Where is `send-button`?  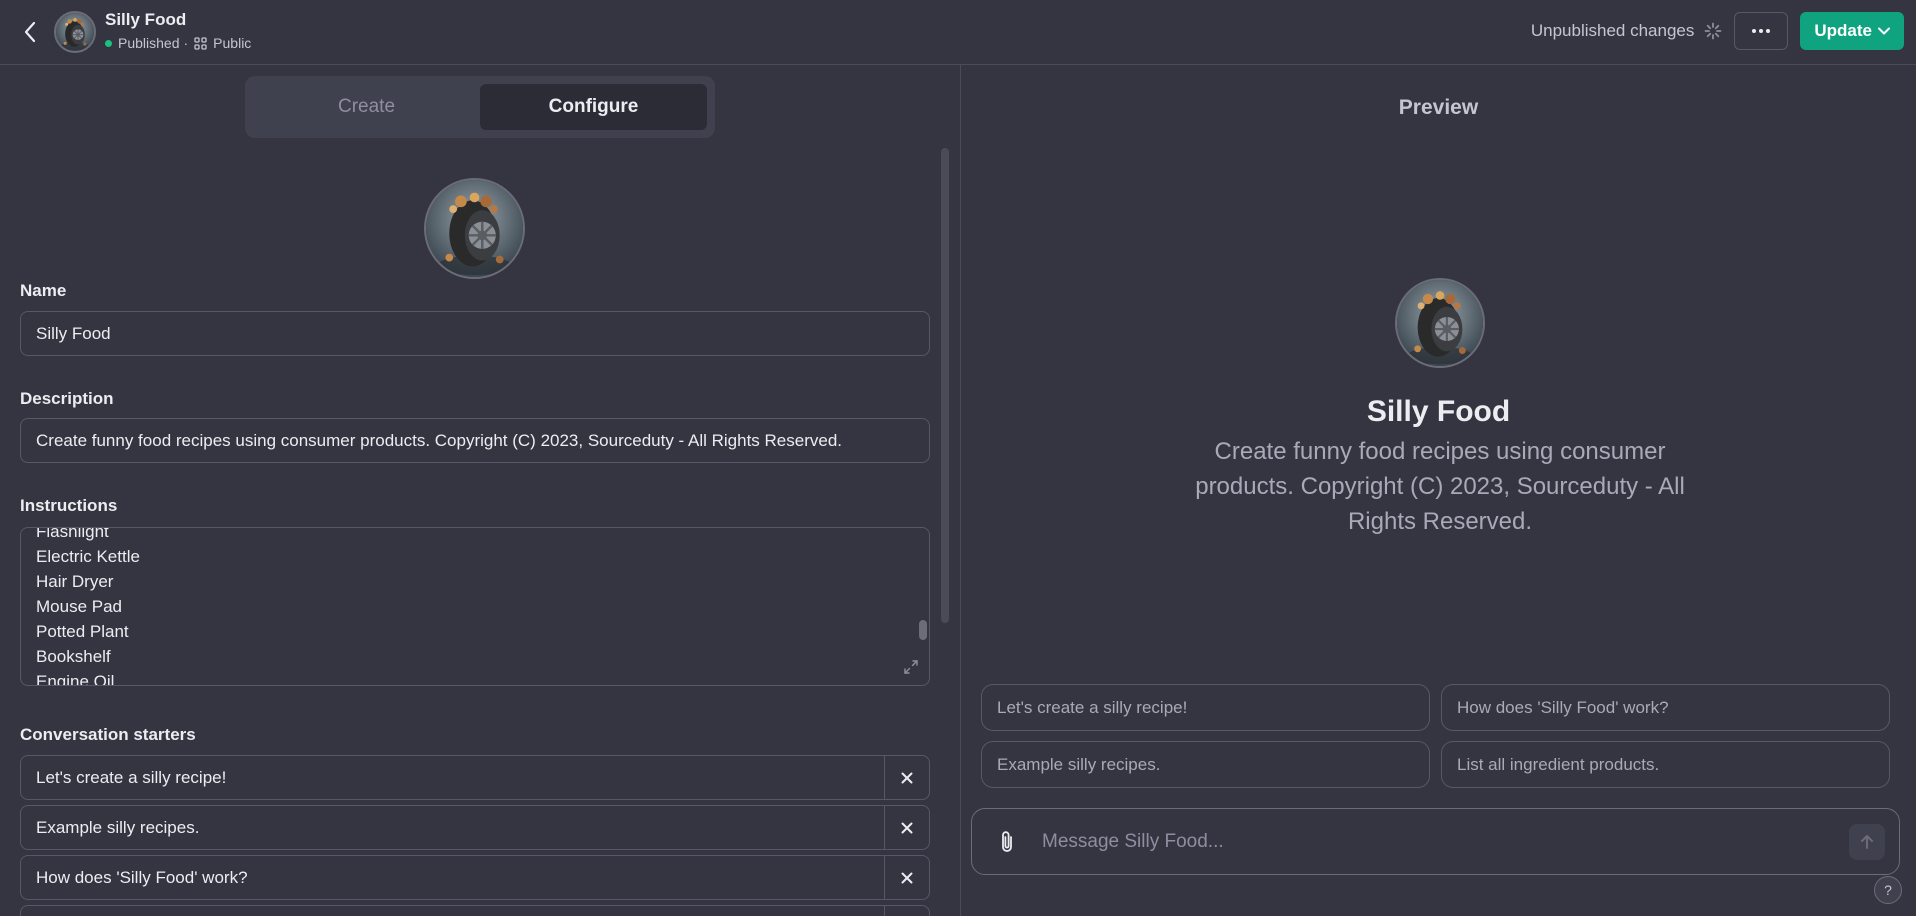
send-button is located at coordinates (1867, 841).